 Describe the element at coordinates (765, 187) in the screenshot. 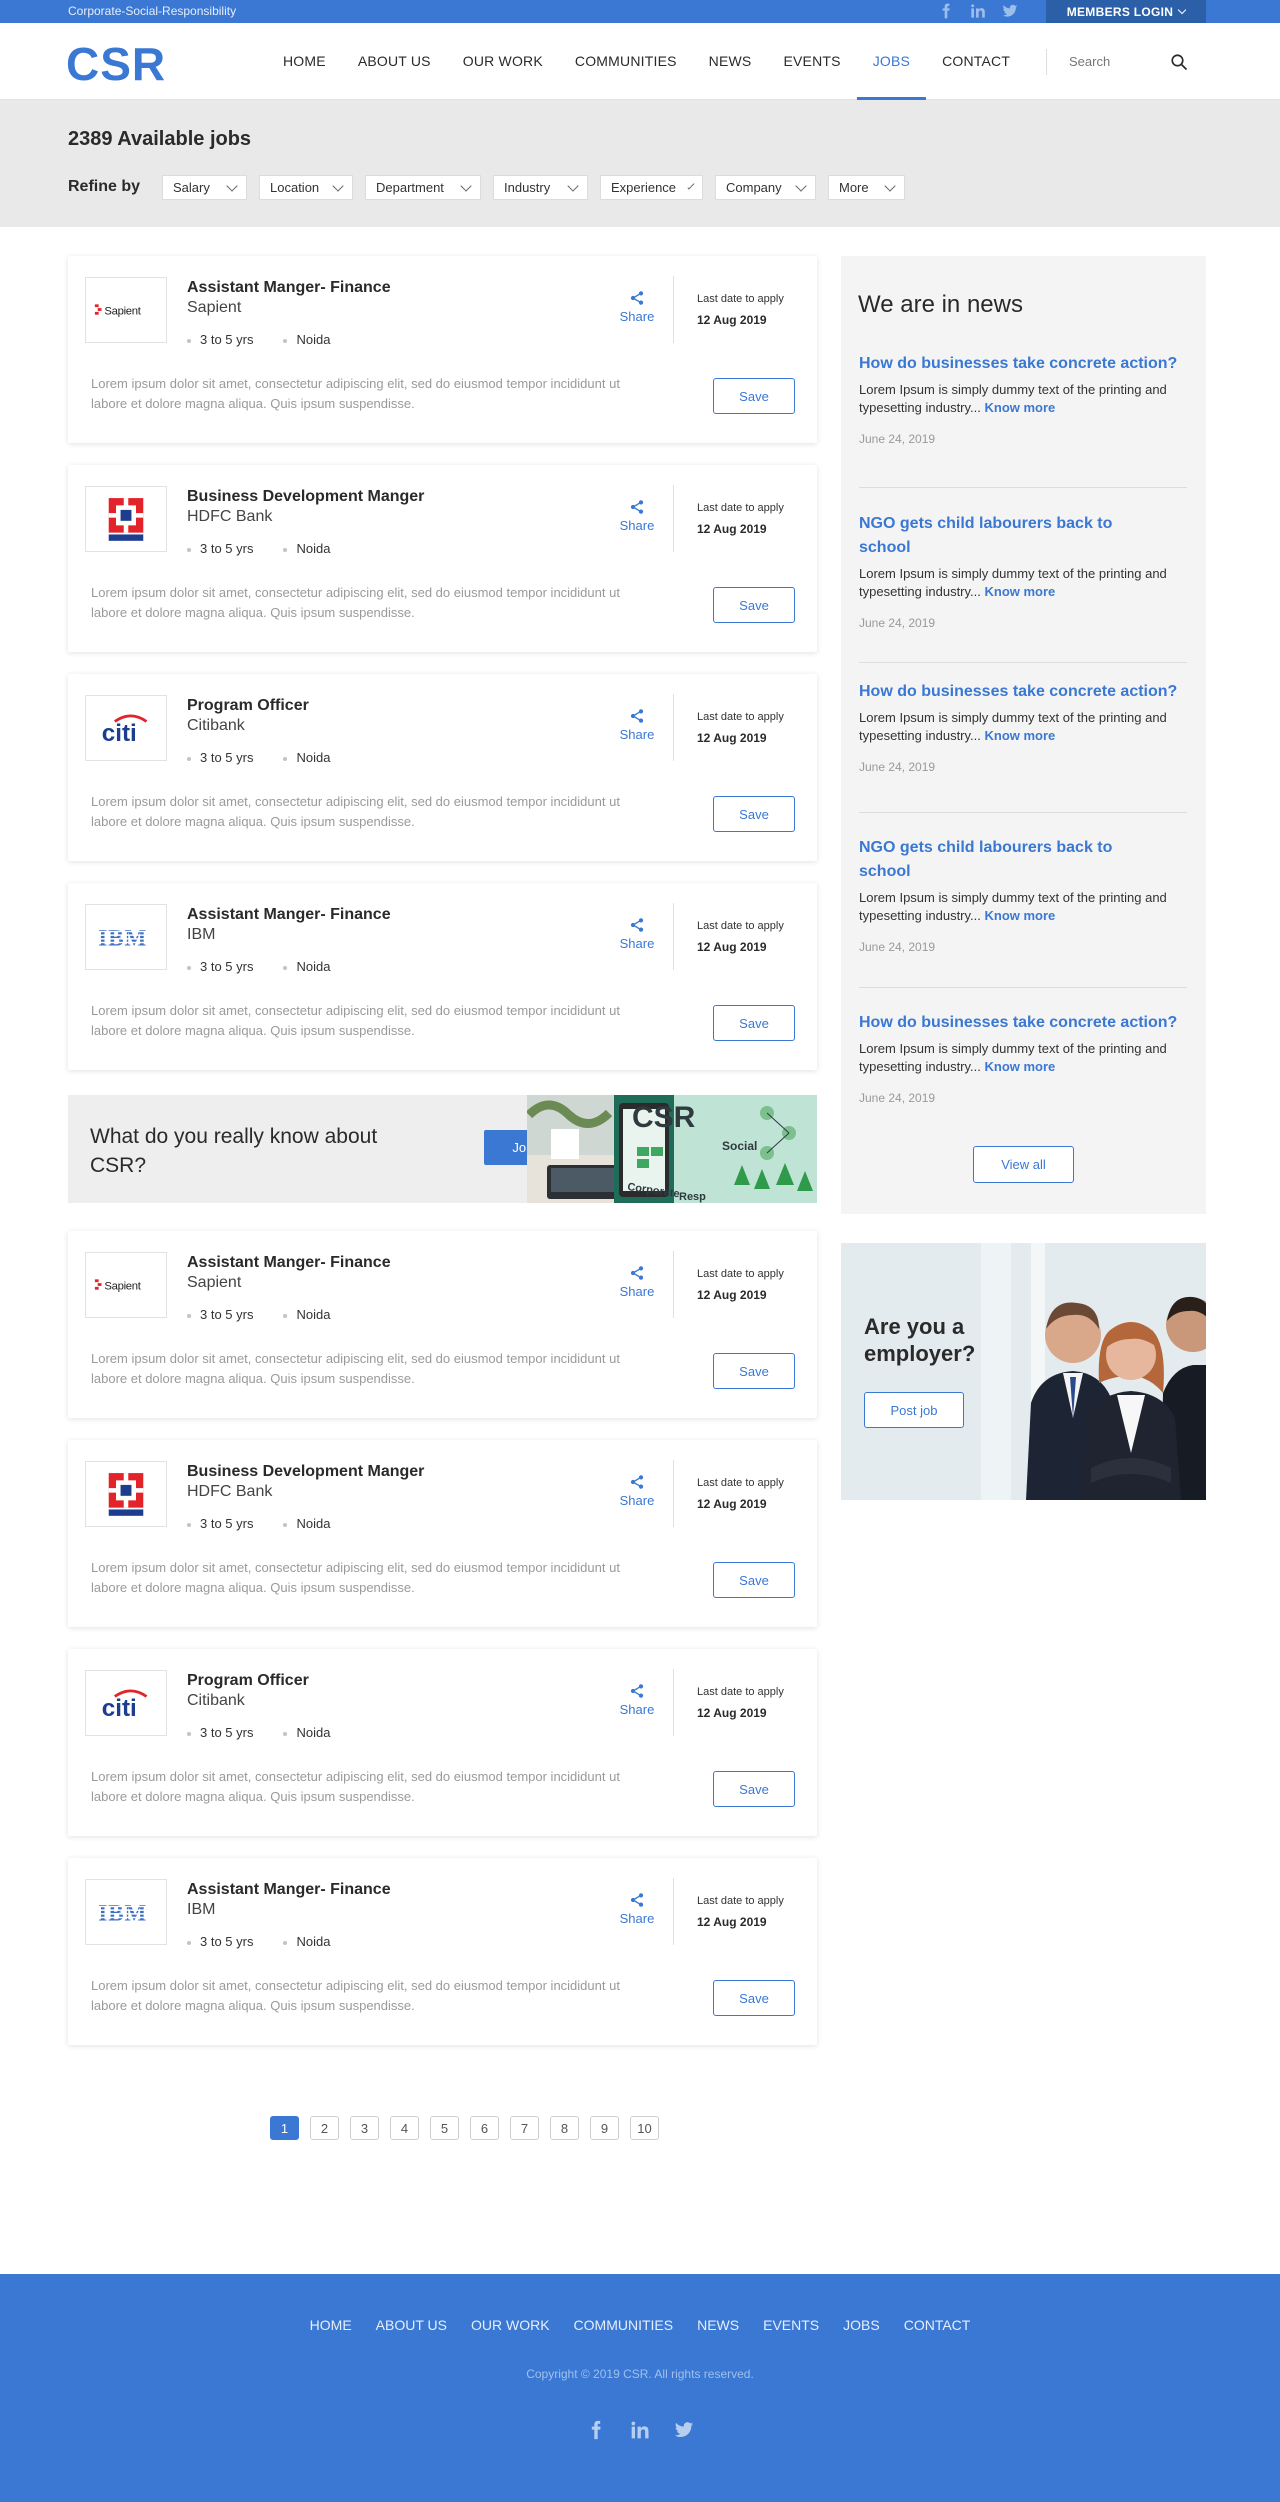

I see `filter-company: Company` at that location.